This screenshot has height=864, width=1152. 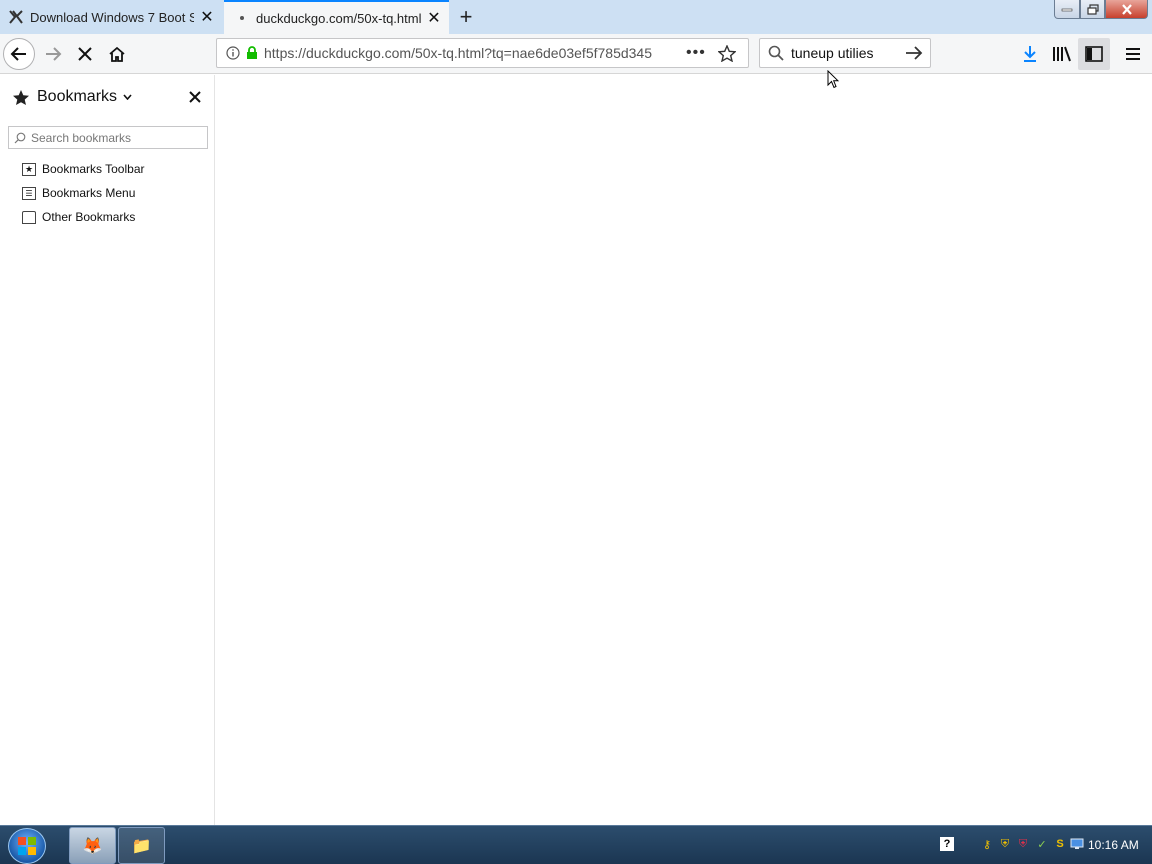 I want to click on close-window-button, so click(x=1126, y=9).